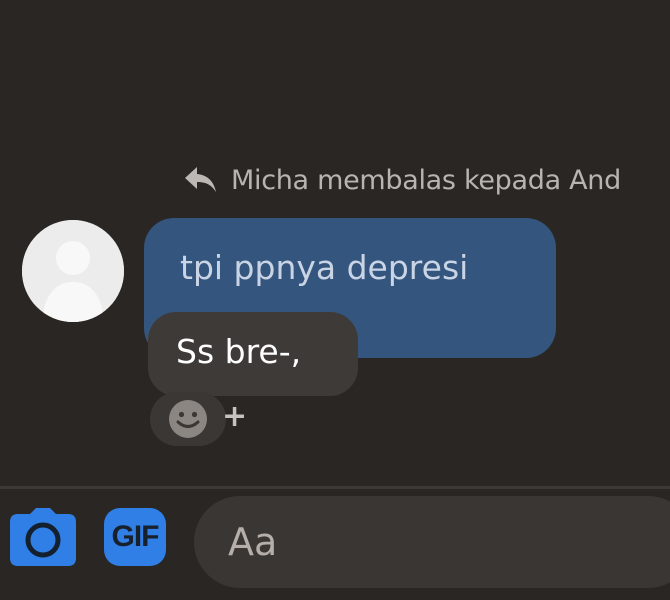  I want to click on default-avatar-icon, so click(73, 271).